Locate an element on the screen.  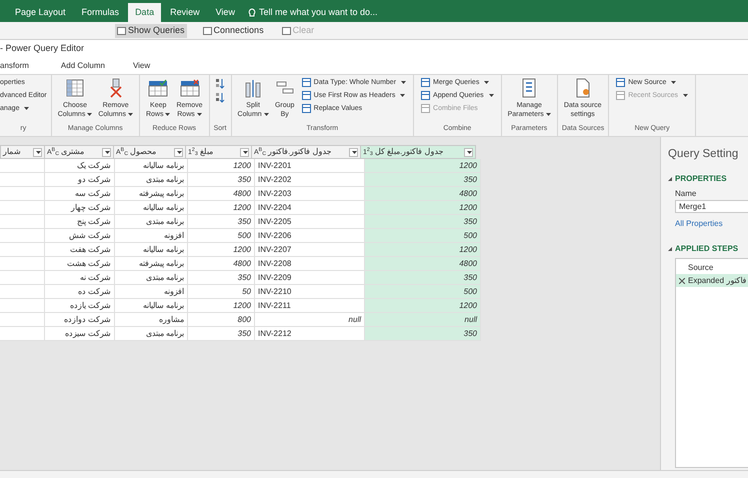
table-cell: شرکت یازده is located at coordinates (80, 306).